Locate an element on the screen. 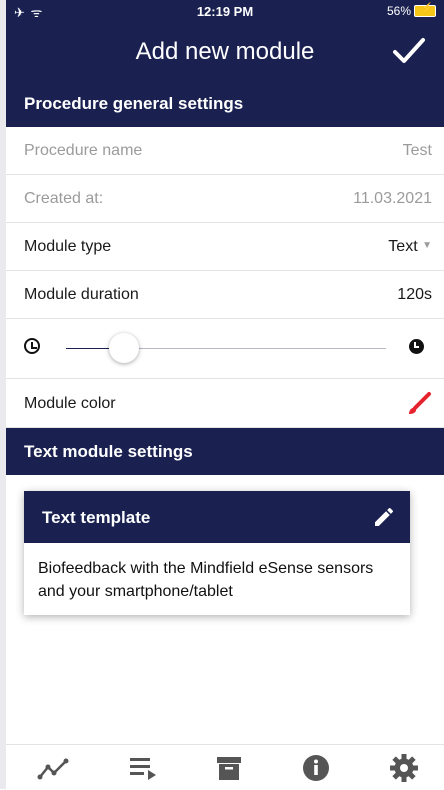 The width and height of the screenshot is (444, 790). text-template-header: Text template is located at coordinates (217, 517).